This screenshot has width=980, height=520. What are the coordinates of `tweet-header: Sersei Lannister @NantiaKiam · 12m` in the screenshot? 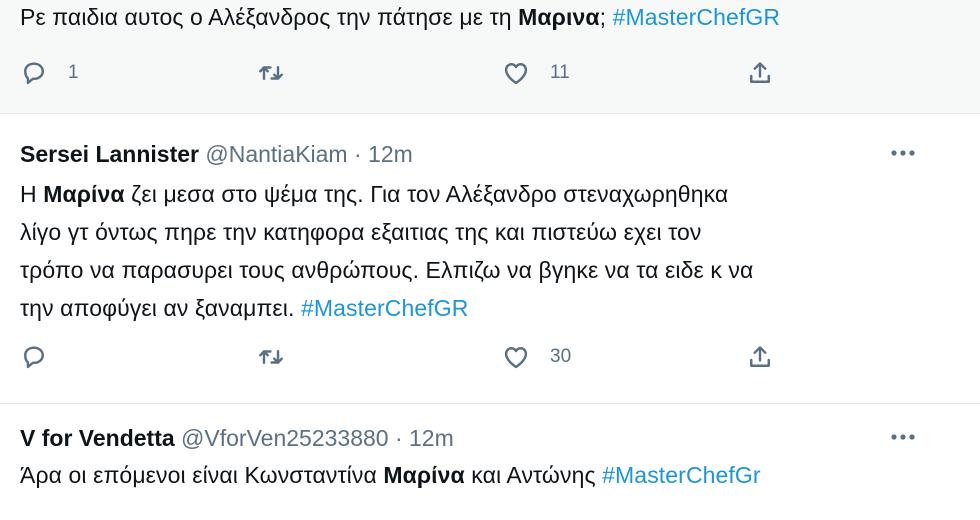 It's located at (216, 154).